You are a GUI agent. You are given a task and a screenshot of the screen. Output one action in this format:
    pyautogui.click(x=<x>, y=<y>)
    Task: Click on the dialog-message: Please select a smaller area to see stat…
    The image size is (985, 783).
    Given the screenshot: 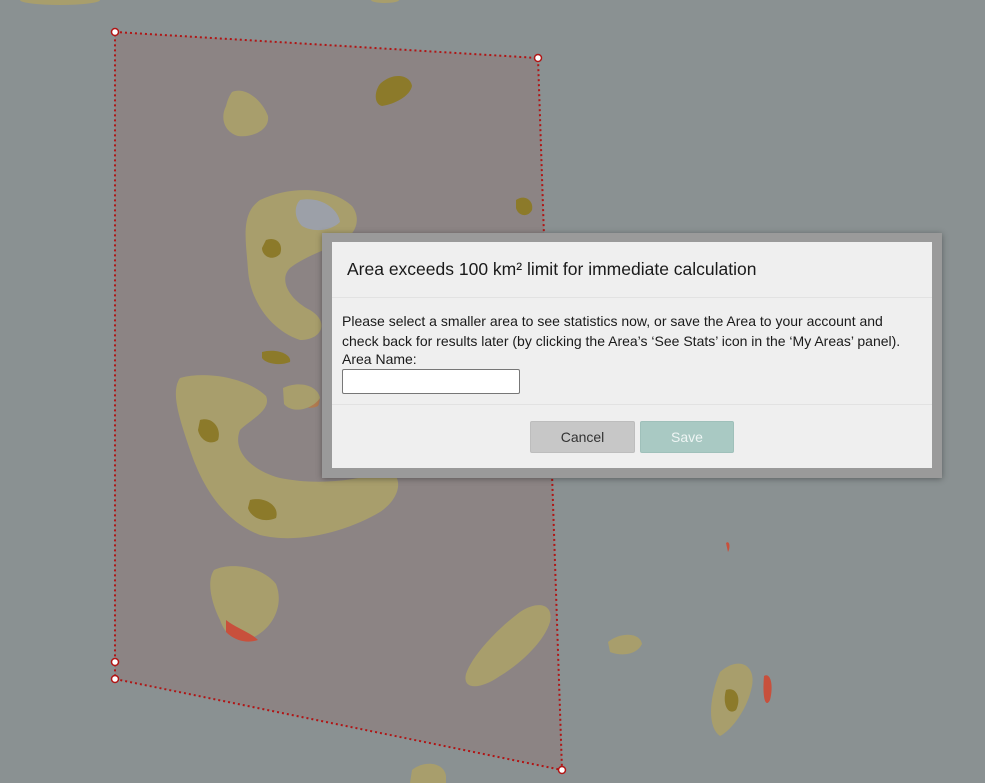 What is the action you would take?
    pyautogui.click(x=621, y=331)
    